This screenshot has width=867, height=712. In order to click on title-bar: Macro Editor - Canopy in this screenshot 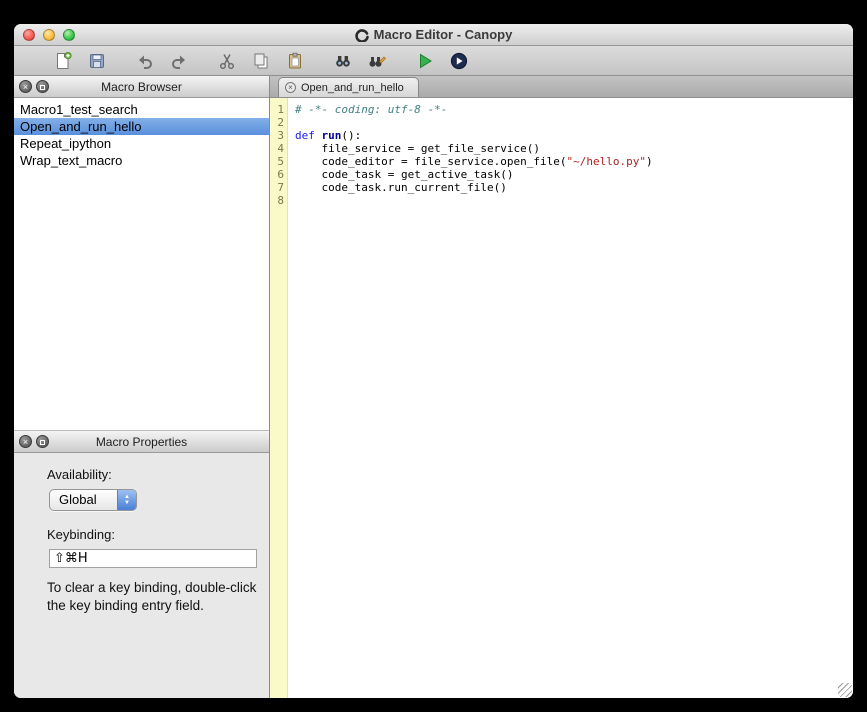, I will do `click(433, 35)`.